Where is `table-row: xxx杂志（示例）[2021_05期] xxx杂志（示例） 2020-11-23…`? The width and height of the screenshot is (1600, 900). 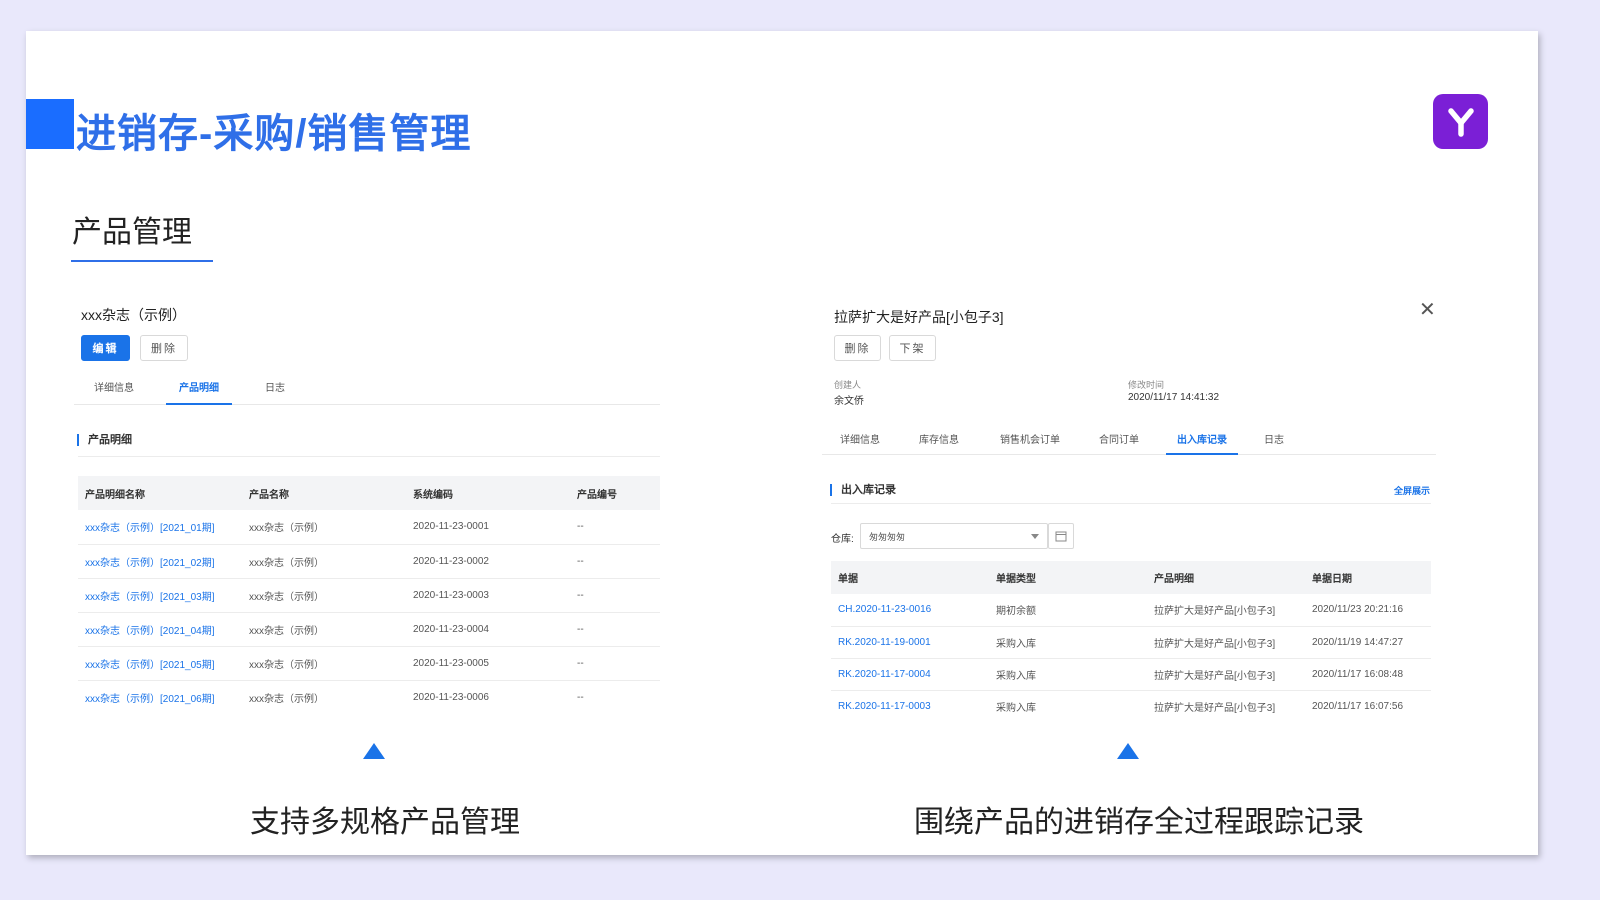
table-row: xxx杂志（示例）[2021_05期] xxx杂志（示例） 2020-11-23… is located at coordinates (369, 663).